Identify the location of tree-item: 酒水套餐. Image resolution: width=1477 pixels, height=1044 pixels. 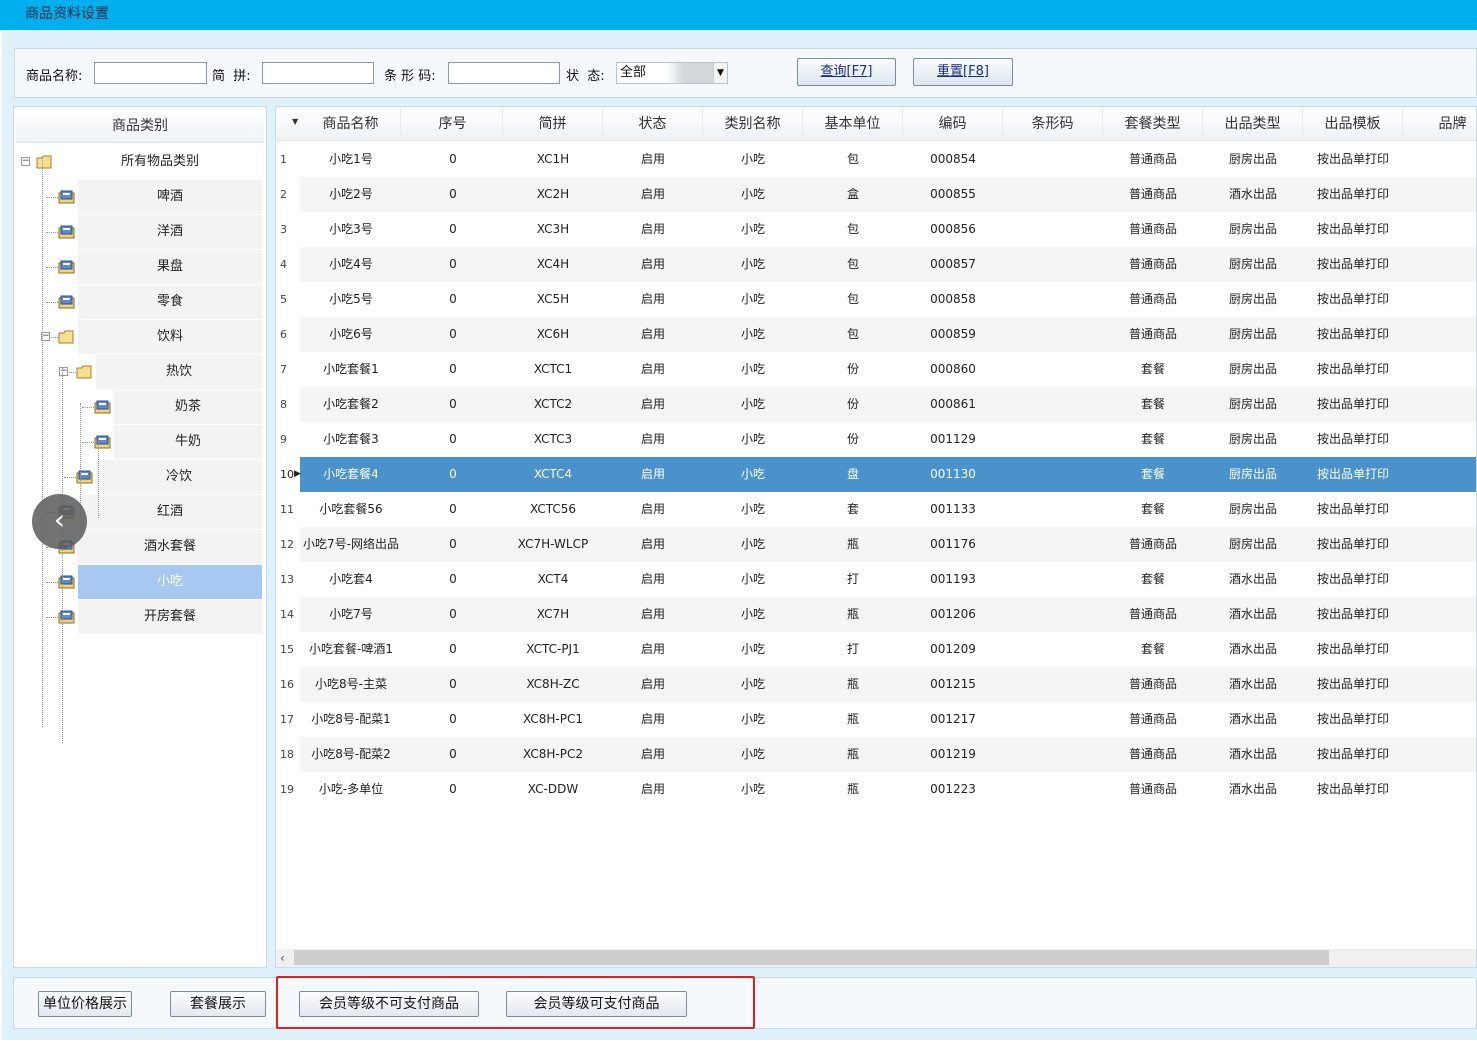
(170, 547).